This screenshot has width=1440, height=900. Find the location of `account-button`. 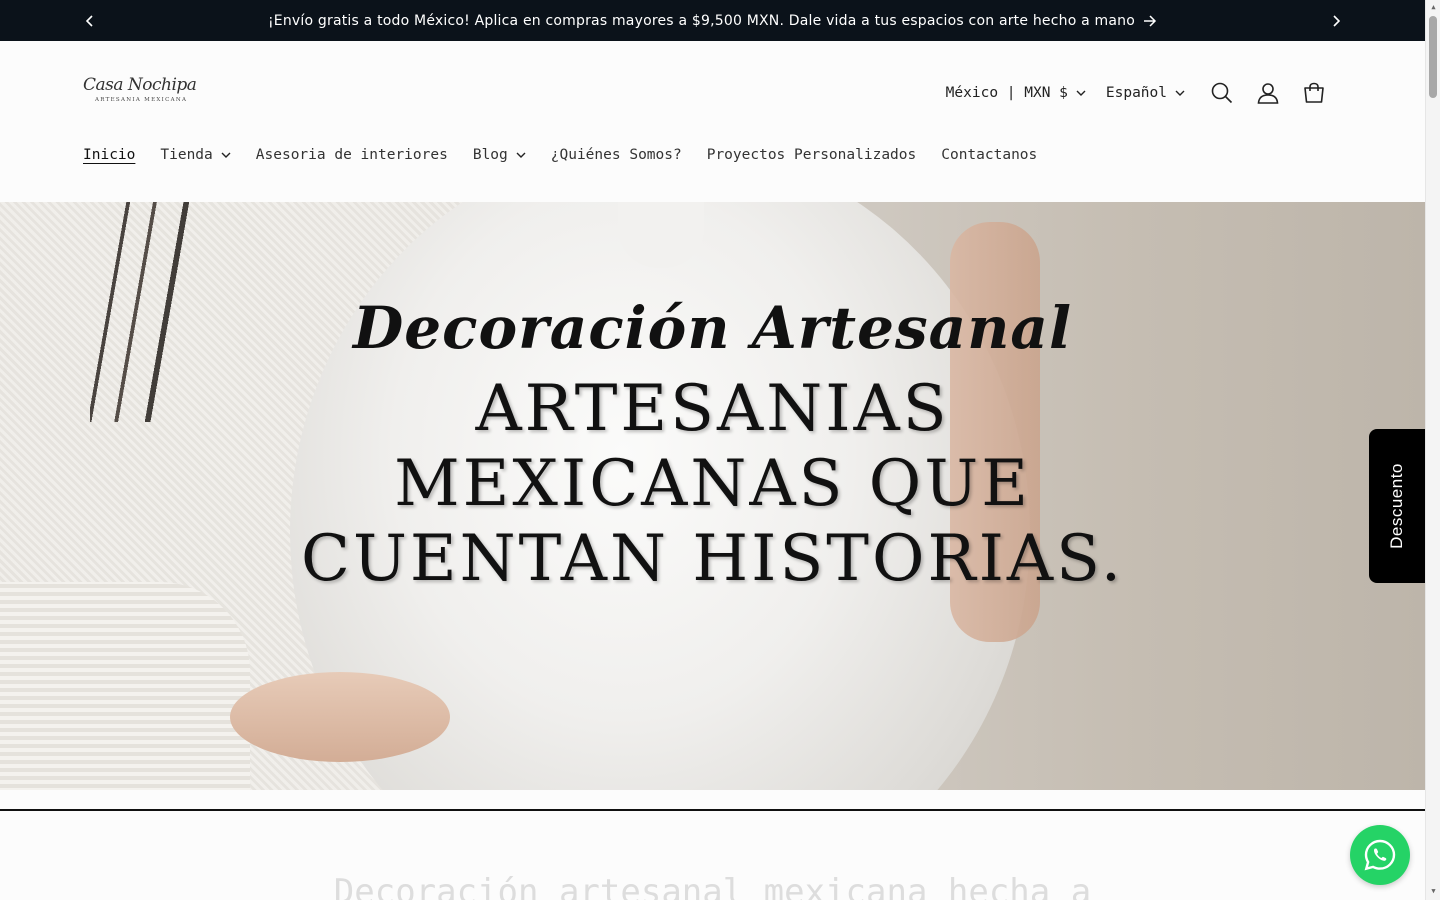

account-button is located at coordinates (1268, 93).